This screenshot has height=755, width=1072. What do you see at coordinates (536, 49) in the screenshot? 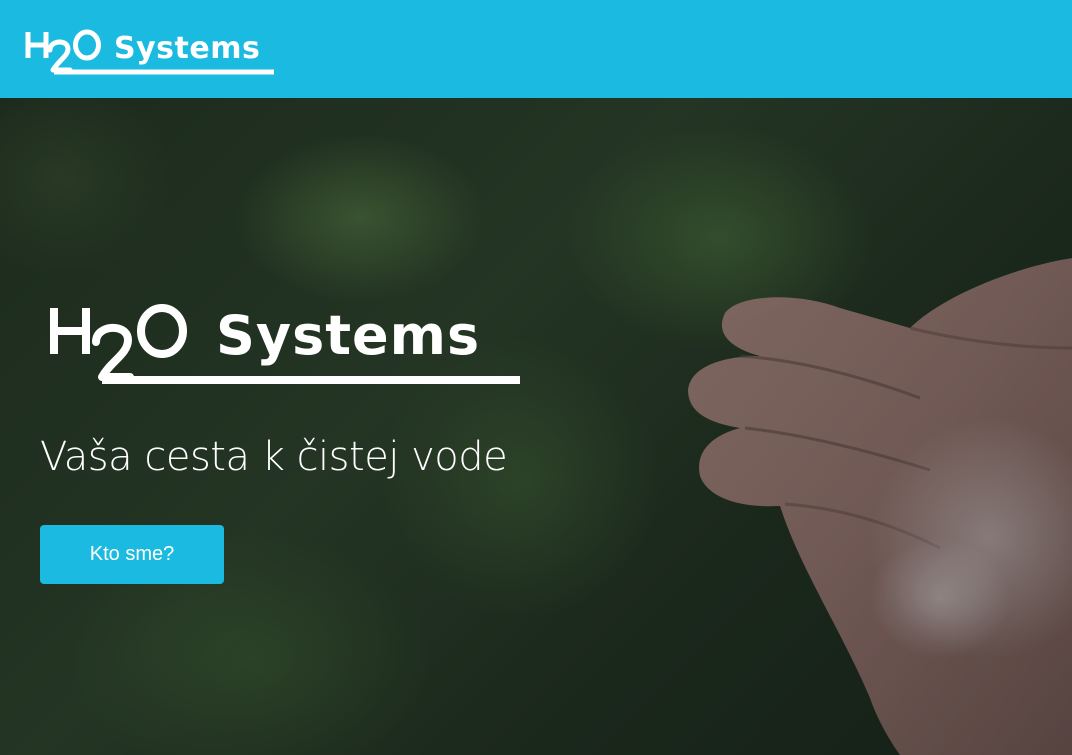
I see `site-header: Systems` at bounding box center [536, 49].